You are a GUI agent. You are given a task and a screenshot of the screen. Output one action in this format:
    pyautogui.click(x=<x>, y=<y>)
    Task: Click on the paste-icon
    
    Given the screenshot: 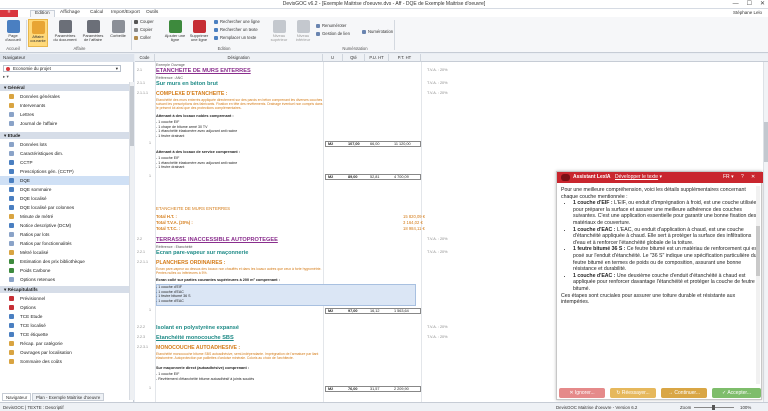 What is the action you would take?
    pyautogui.click(x=136, y=37)
    